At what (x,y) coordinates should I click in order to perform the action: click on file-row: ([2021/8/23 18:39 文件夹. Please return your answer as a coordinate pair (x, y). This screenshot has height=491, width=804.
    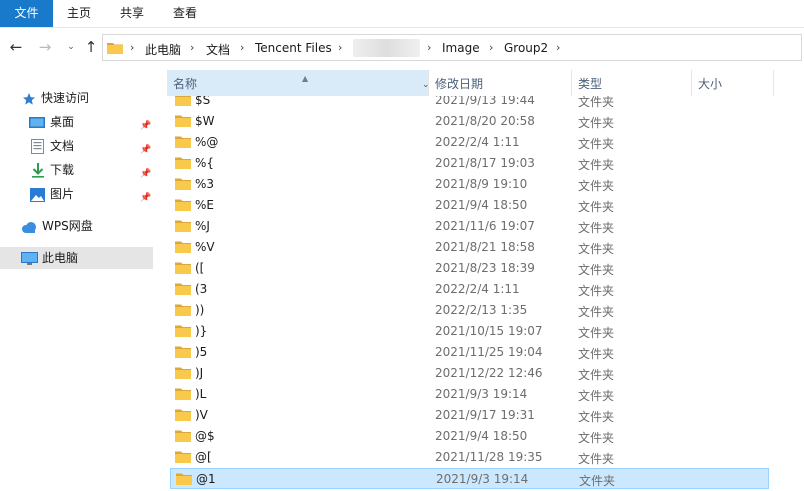
    Looking at the image, I should click on (469, 268).